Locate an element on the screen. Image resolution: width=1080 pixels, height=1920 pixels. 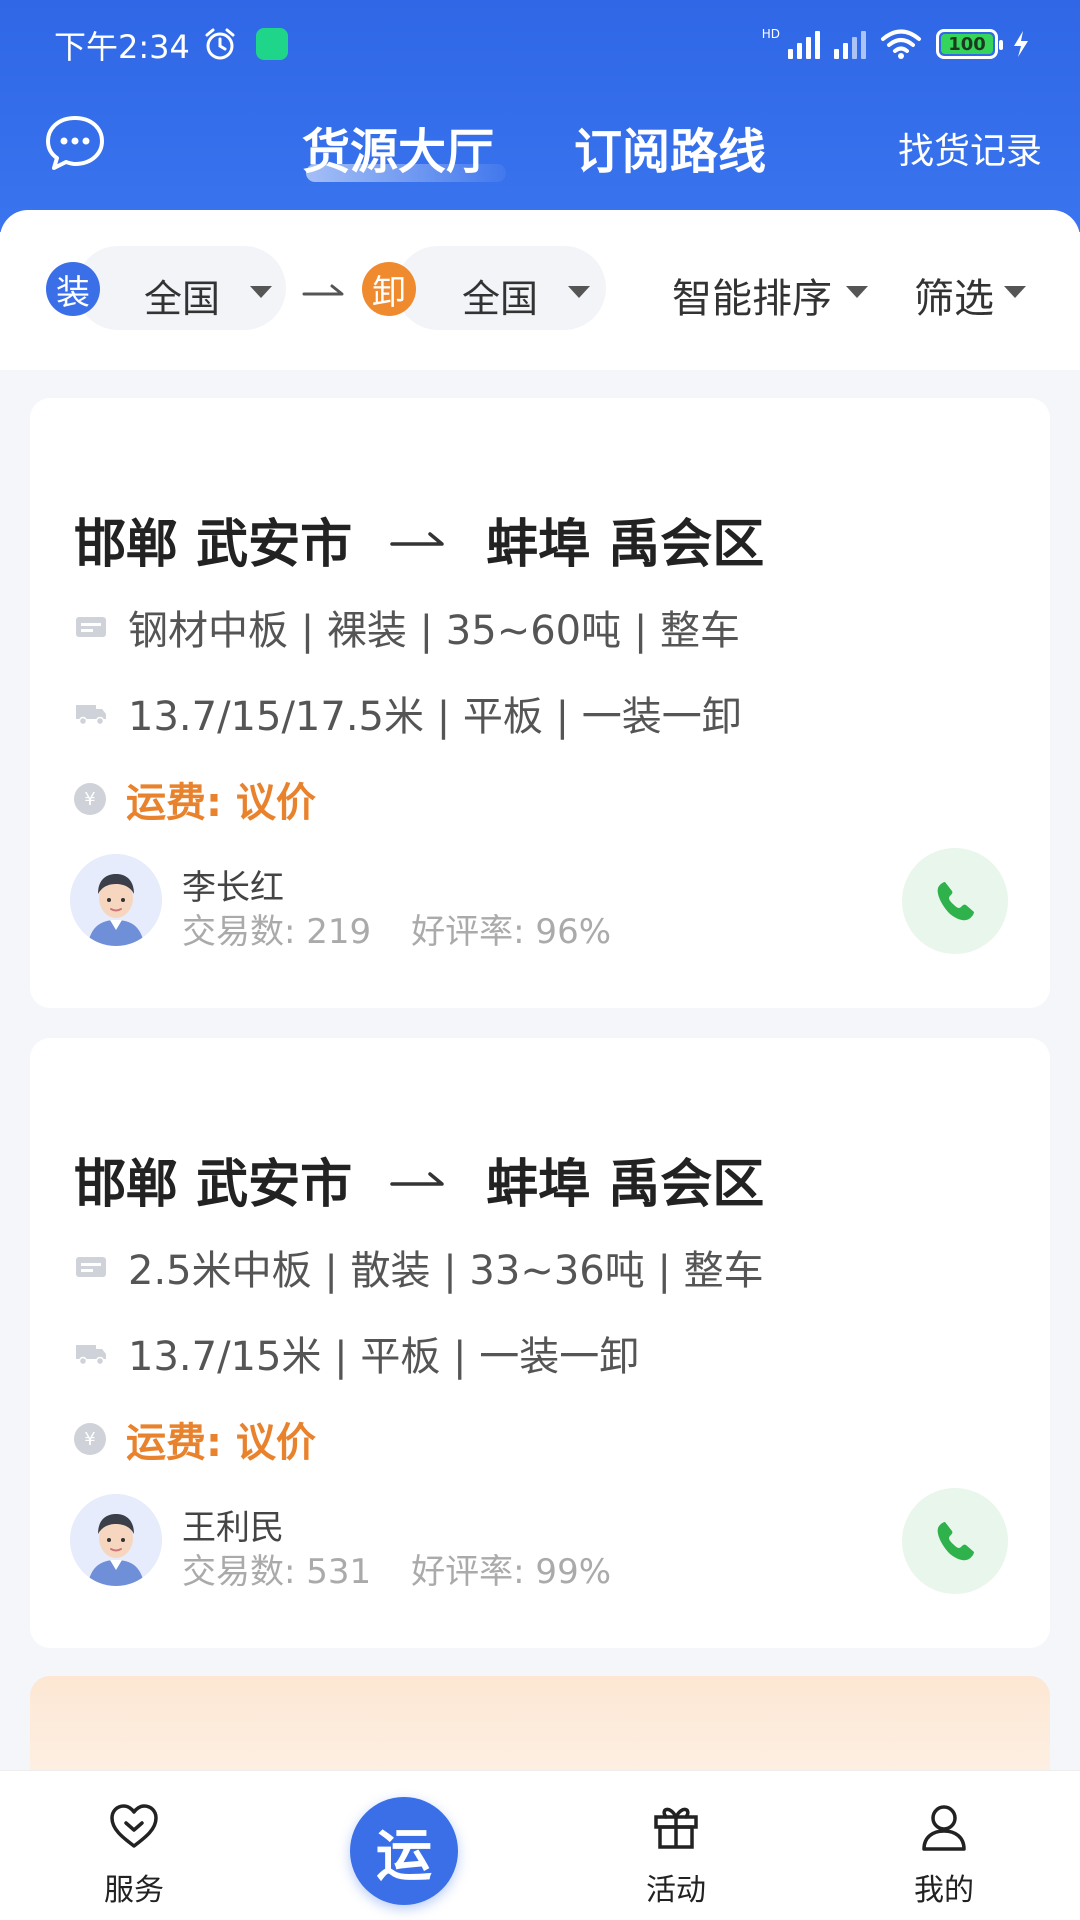
shipper-name: 李长红 is located at coordinates (233, 888).